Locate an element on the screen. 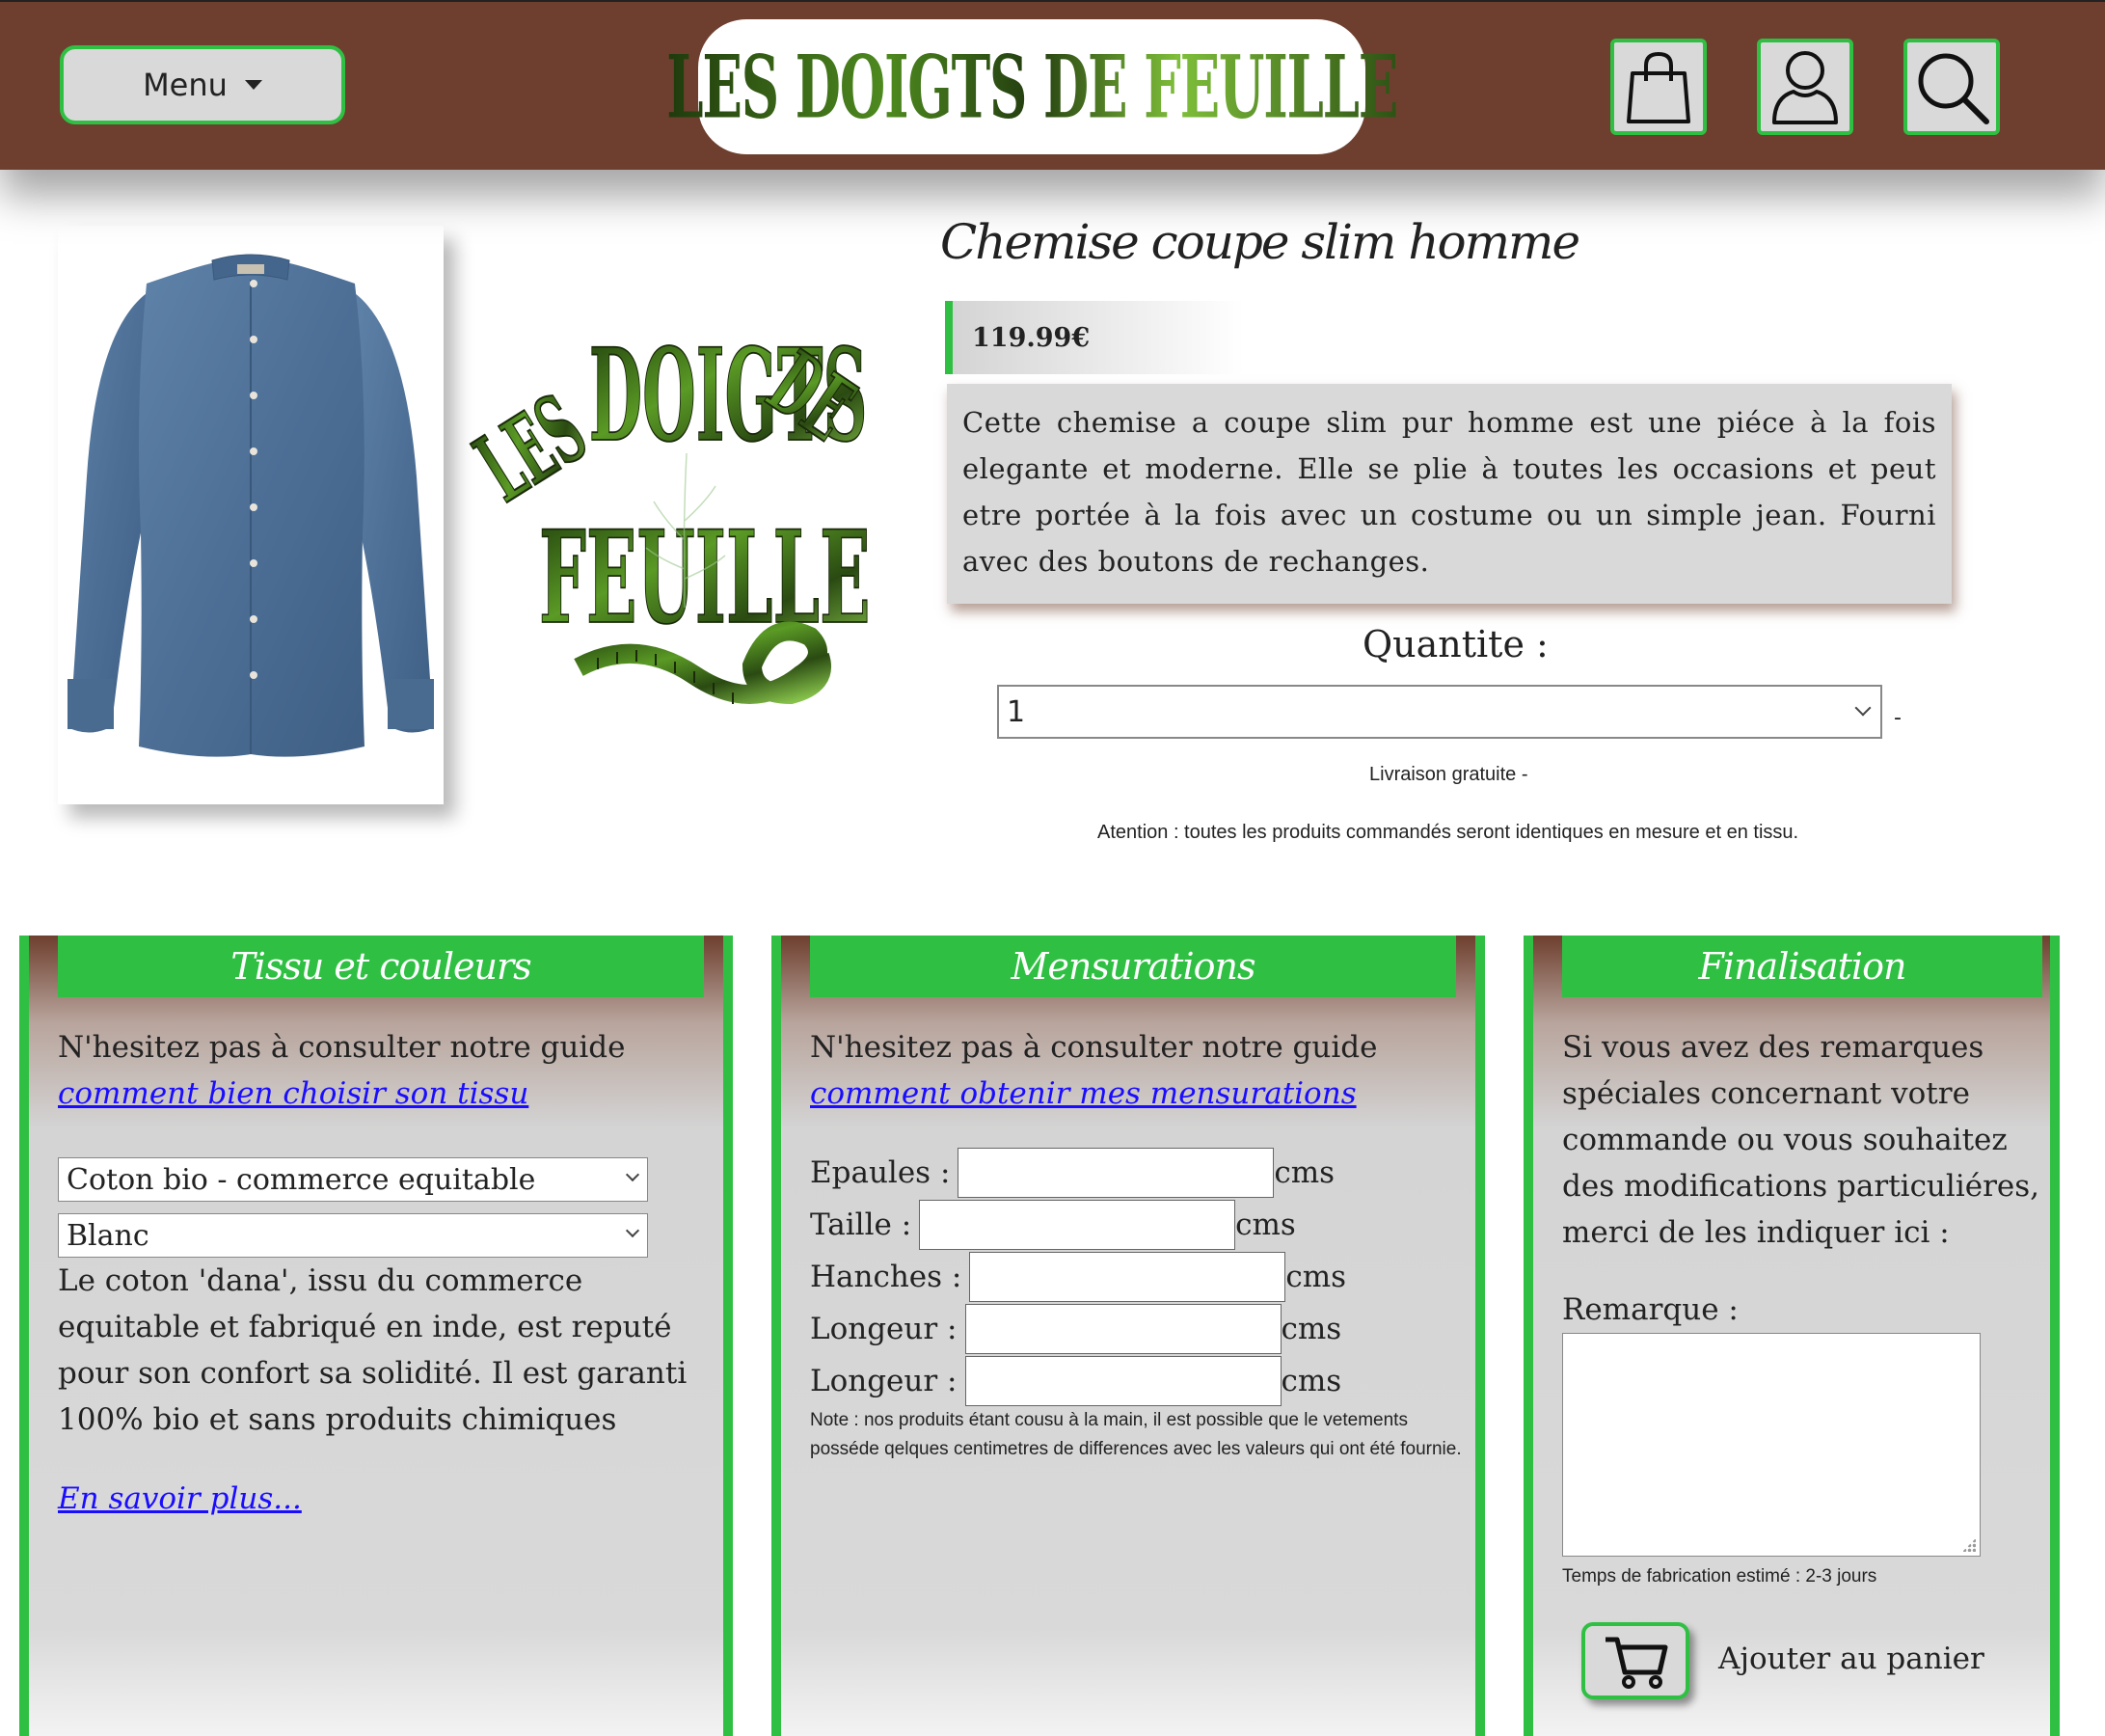 The width and height of the screenshot is (2105, 1736). fabric-select-value: Coton bio - commerce equitable is located at coordinates (301, 1179).